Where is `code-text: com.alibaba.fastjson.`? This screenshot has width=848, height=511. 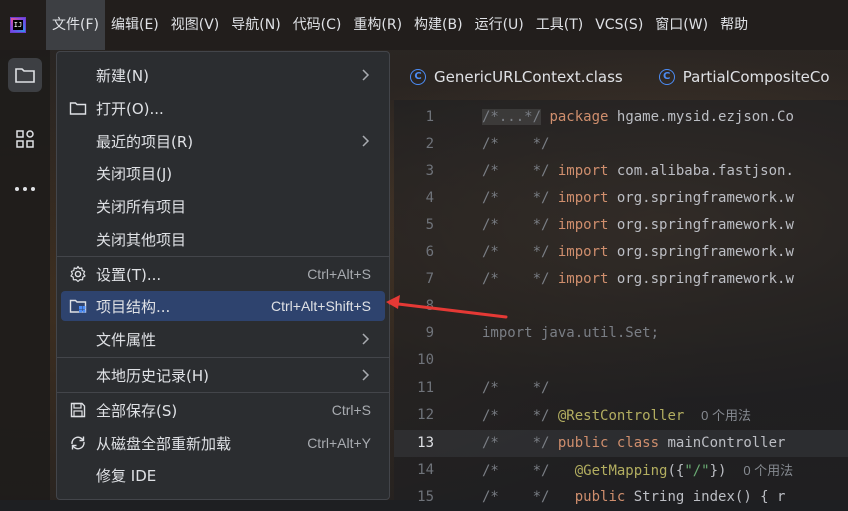
code-text: com.alibaba.fastjson. is located at coordinates (701, 171).